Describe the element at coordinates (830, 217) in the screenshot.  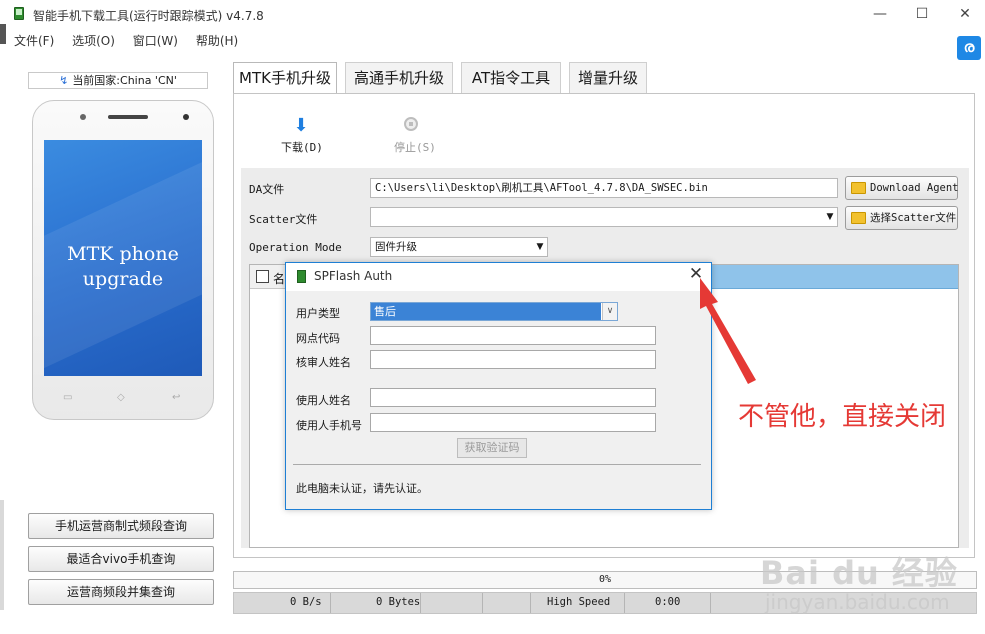
I see `scatter-dropdown-arrow-icon: ▼` at that location.